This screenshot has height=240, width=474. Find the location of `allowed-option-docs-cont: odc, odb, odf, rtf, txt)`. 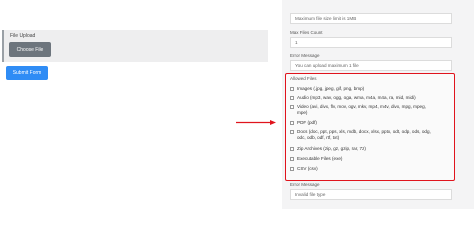

allowed-option-docs-cont: odc, odb, odf, rtf, txt) is located at coordinates (318, 137).